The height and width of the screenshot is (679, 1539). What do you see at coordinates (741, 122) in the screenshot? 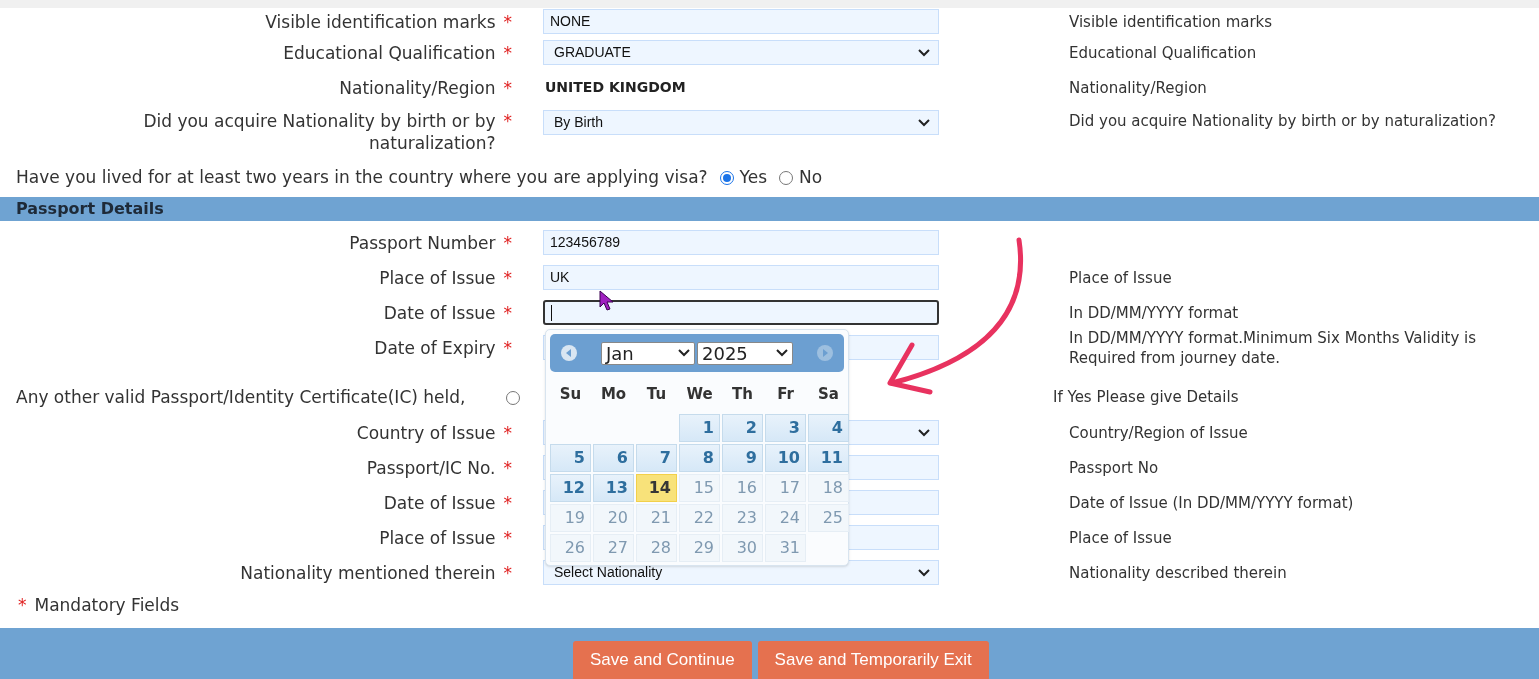
I see `select-field: By Birth` at bounding box center [741, 122].